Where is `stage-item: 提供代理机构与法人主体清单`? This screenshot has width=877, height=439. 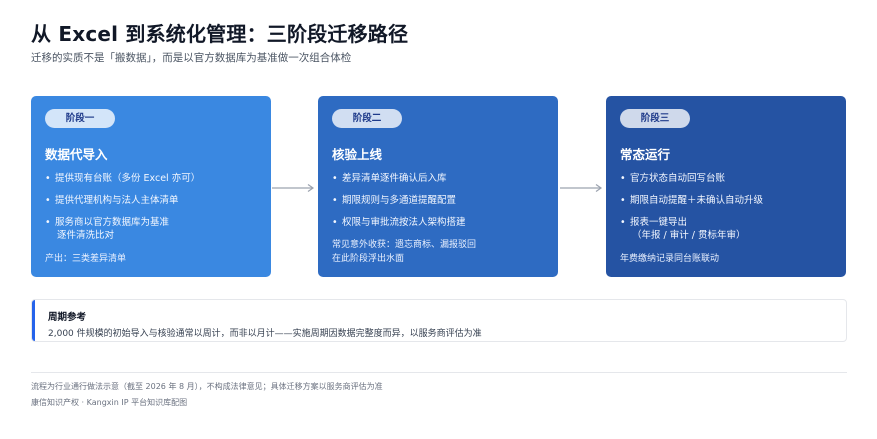
stage-item: 提供代理机构与法人主体清单 is located at coordinates (153, 201).